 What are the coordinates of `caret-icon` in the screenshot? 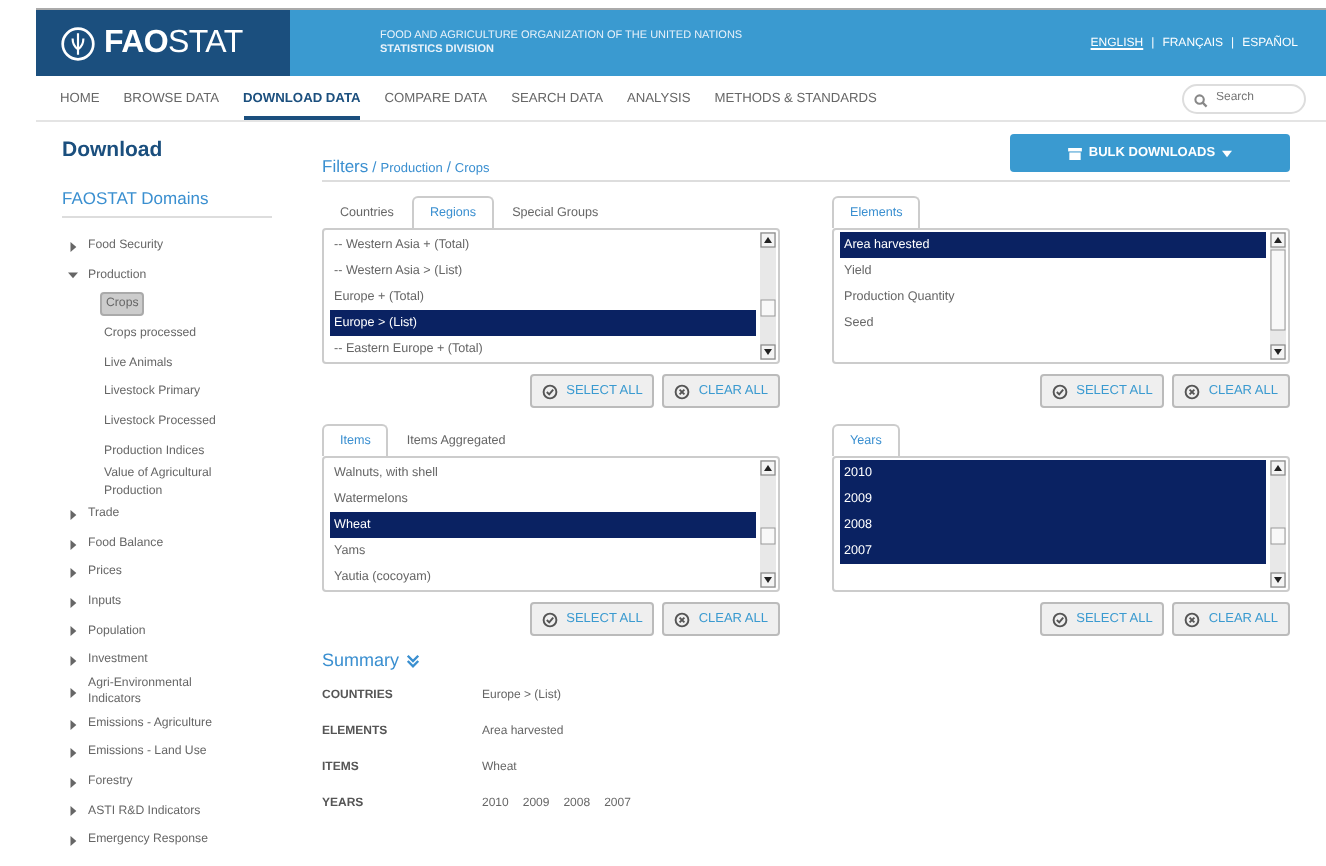 It's located at (1226, 153).